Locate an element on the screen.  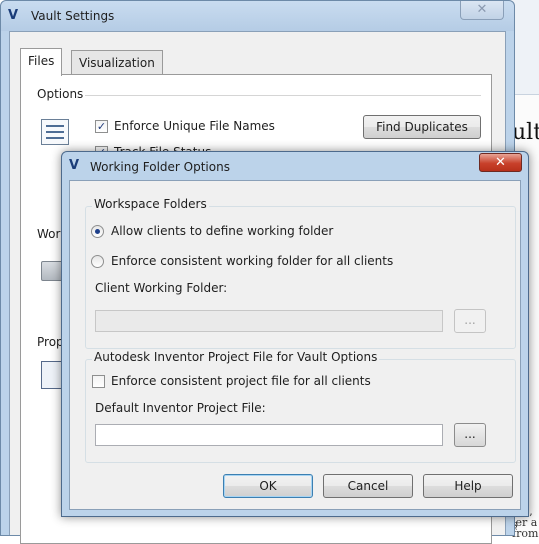
help-button: Help is located at coordinates (468, 486).